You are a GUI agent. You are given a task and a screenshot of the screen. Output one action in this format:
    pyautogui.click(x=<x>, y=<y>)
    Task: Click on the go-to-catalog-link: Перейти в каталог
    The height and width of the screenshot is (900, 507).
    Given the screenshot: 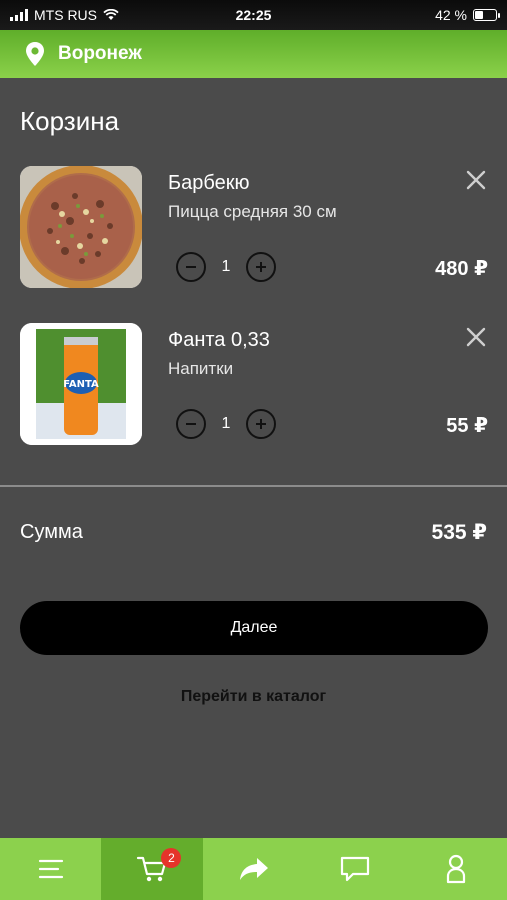 What is the action you would take?
    pyautogui.click(x=253, y=697)
    